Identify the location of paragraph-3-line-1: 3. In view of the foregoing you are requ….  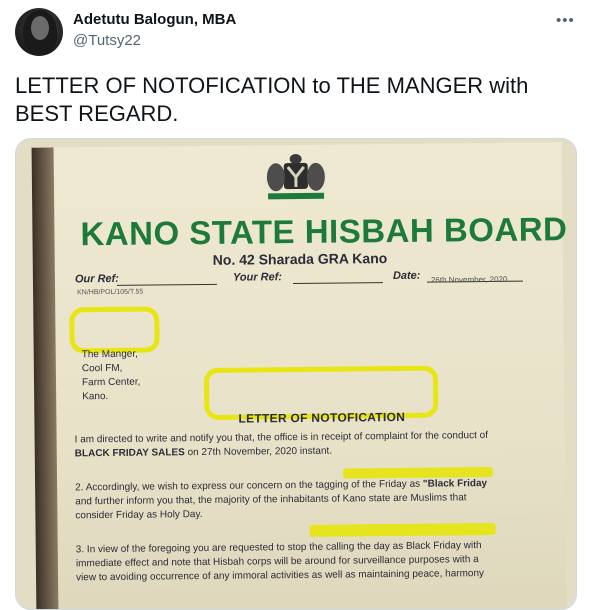
(278, 548).